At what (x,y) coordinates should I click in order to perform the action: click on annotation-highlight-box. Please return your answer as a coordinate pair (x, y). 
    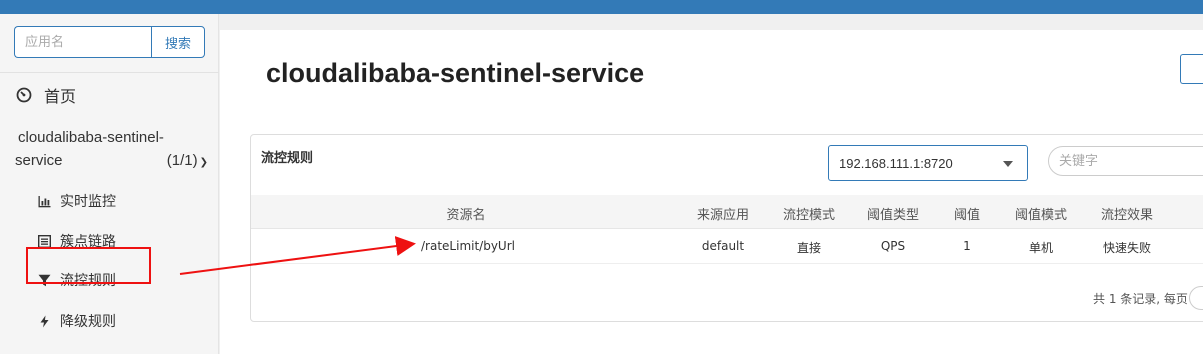
    Looking at the image, I should click on (88, 265).